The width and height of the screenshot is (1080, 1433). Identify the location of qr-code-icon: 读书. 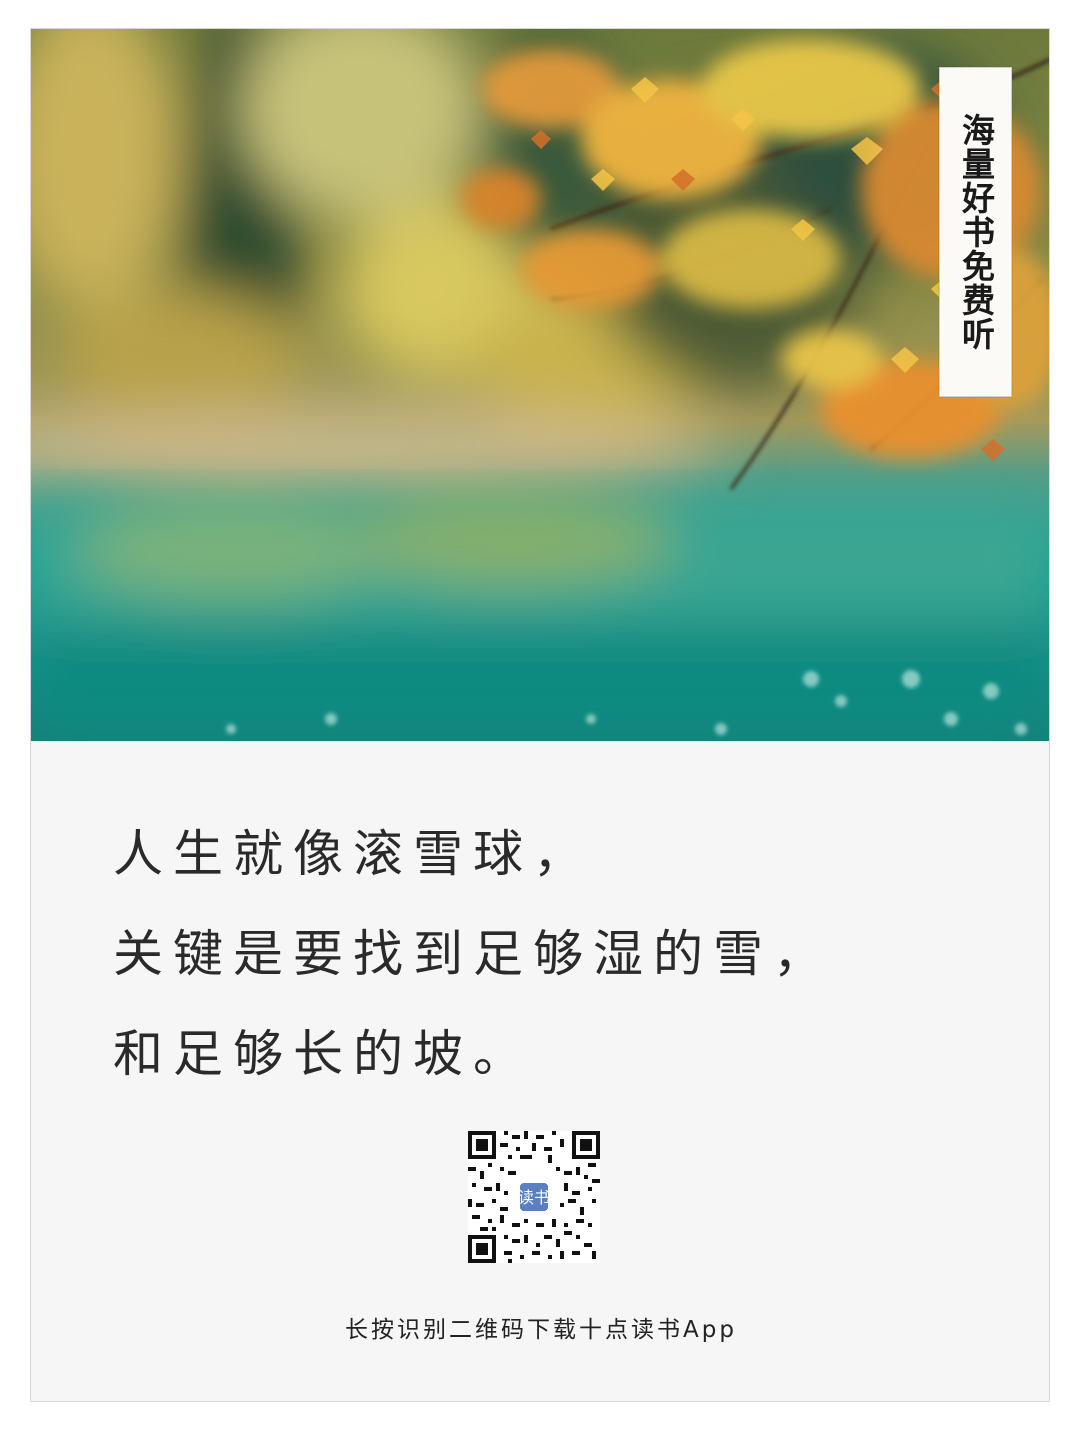
(534, 1197).